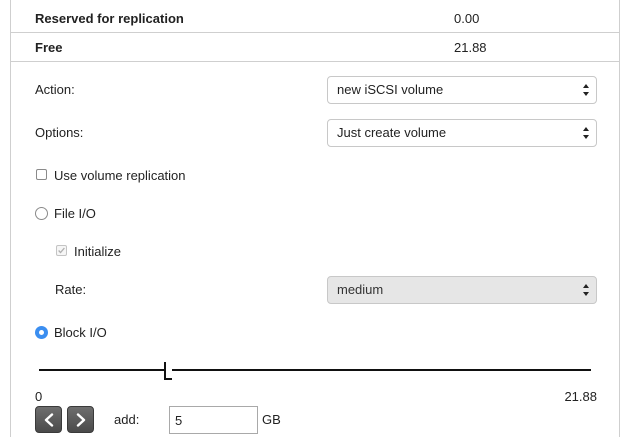 The width and height of the screenshot is (631, 437). I want to click on action-select-value: new iSCSI volume, so click(390, 89).